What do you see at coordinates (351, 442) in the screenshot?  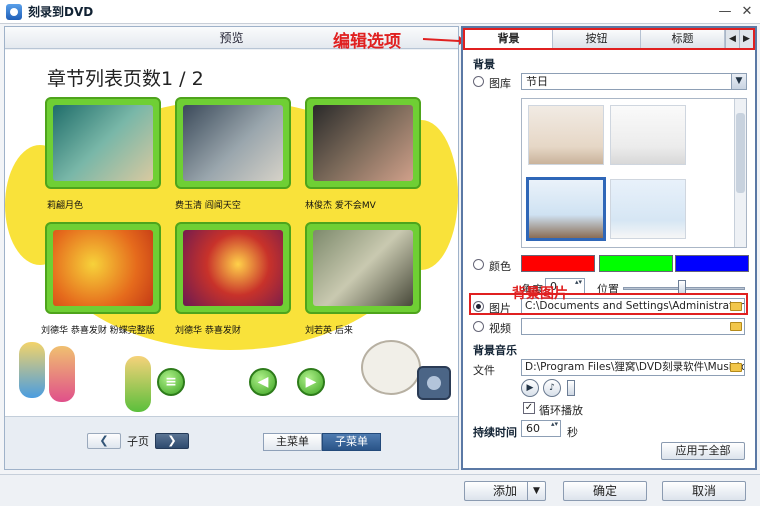 I see `sub-menu-button: 子菜单` at bounding box center [351, 442].